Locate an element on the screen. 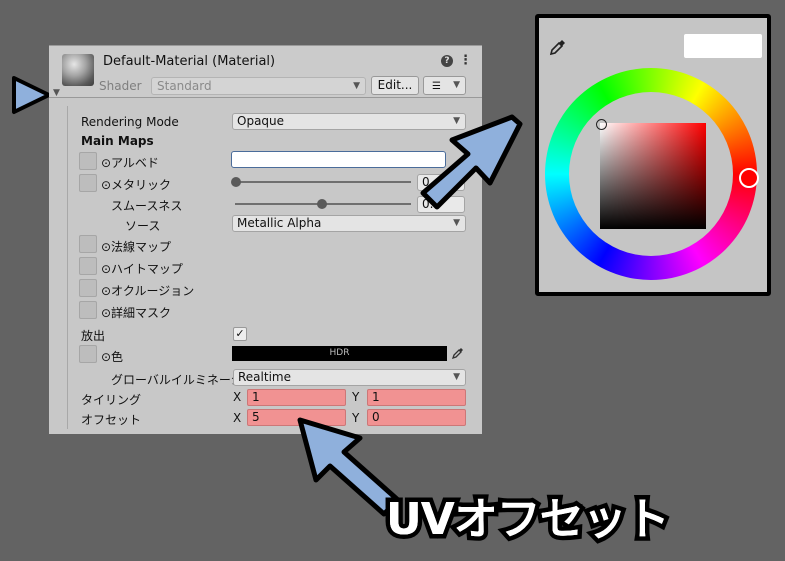 This screenshot has width=785, height=561. height-map-slot is located at coordinates (88, 266).